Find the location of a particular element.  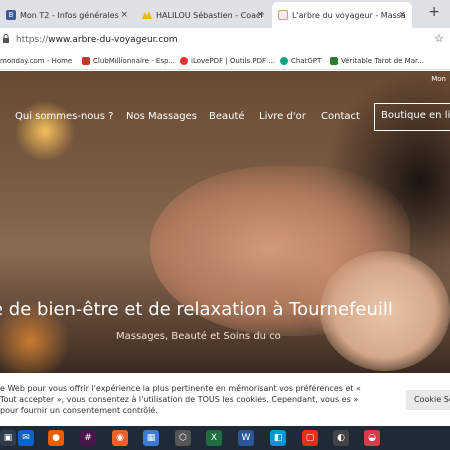

heart-icon is located at coordinates (184, 61).